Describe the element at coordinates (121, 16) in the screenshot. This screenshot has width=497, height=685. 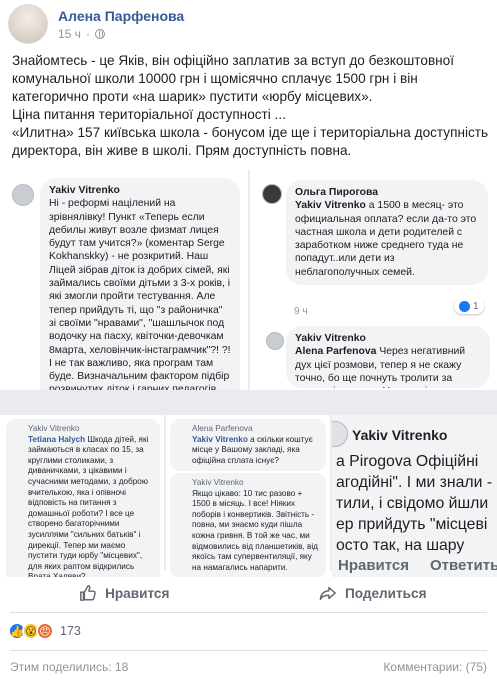
I see `author-name: Алена Парфенова` at that location.